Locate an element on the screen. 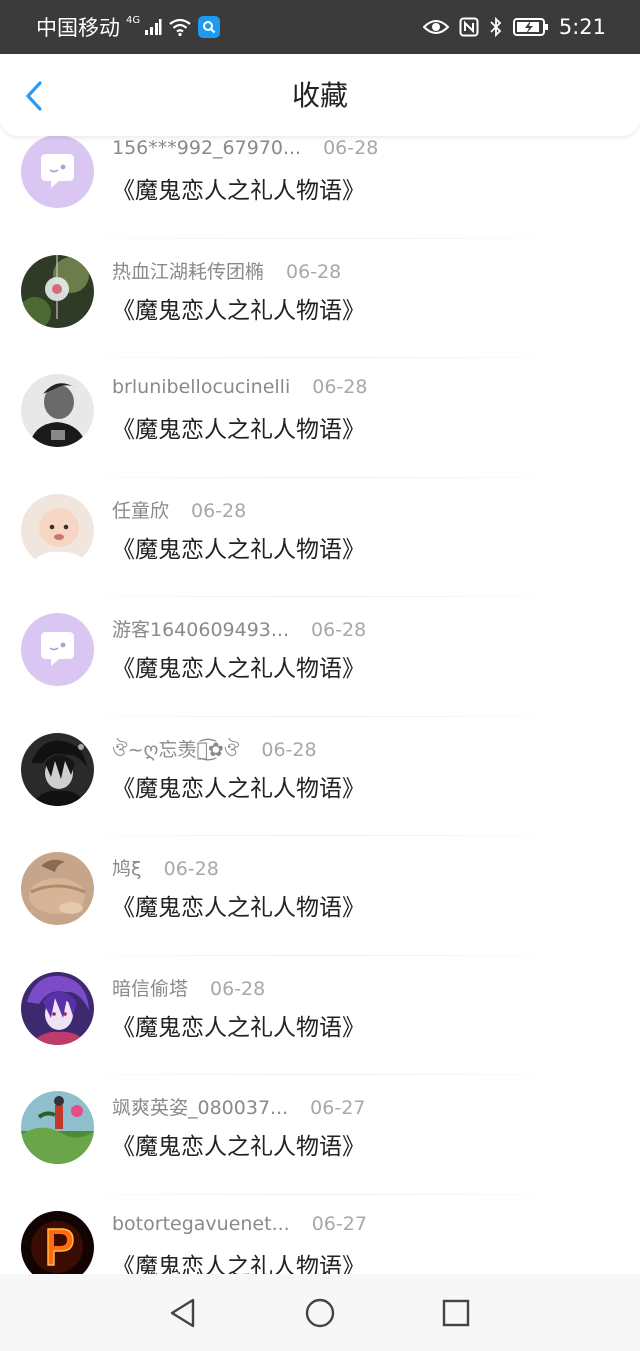 The width and height of the screenshot is (640, 1351). wifi-icon is located at coordinates (180, 27).